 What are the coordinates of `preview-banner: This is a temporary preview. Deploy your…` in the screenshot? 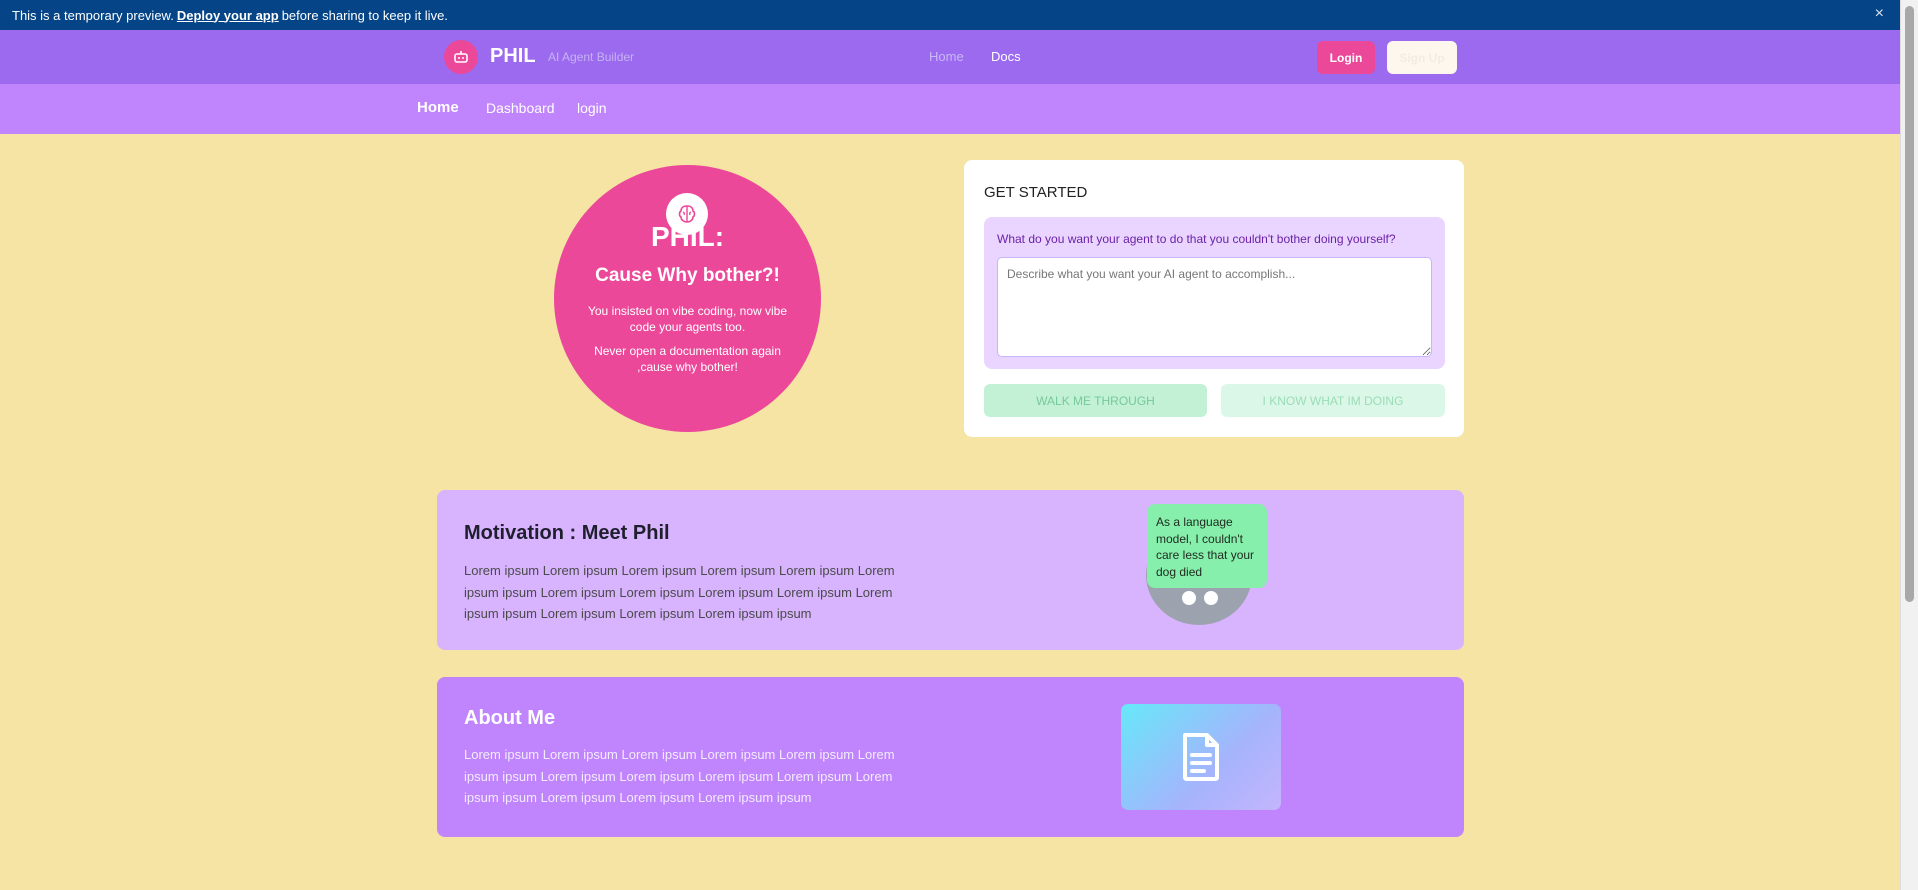 It's located at (950, 15).